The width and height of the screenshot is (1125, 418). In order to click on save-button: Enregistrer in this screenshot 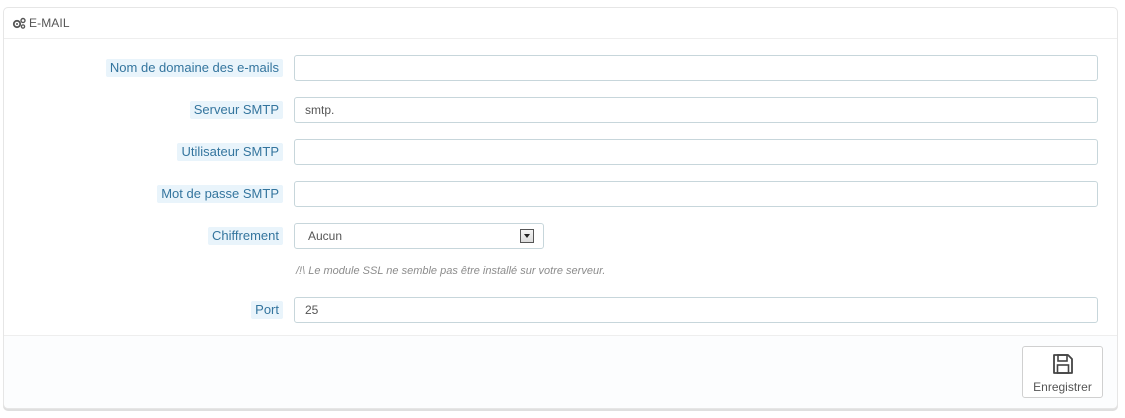, I will do `click(1062, 372)`.